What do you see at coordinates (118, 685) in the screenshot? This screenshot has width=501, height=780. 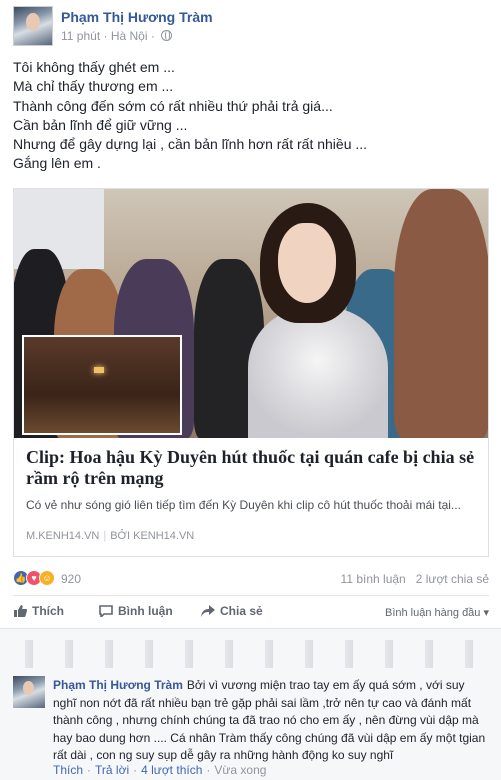 I see `commenter-name: Phạm Thị Hương Tràm` at bounding box center [118, 685].